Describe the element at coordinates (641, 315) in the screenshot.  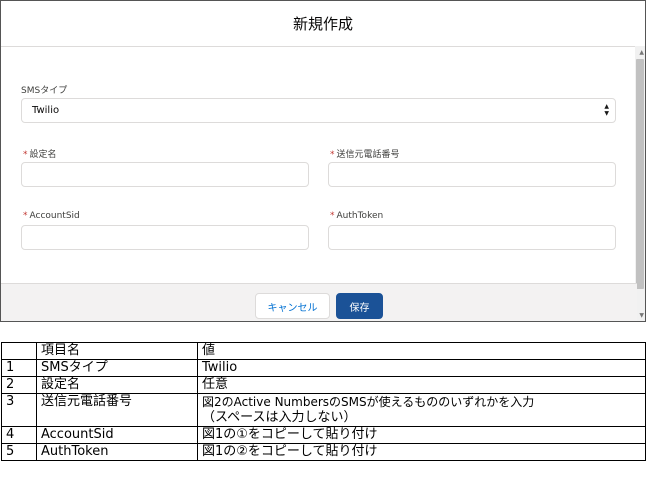
I see `scroll-down-icon: ▼` at that location.